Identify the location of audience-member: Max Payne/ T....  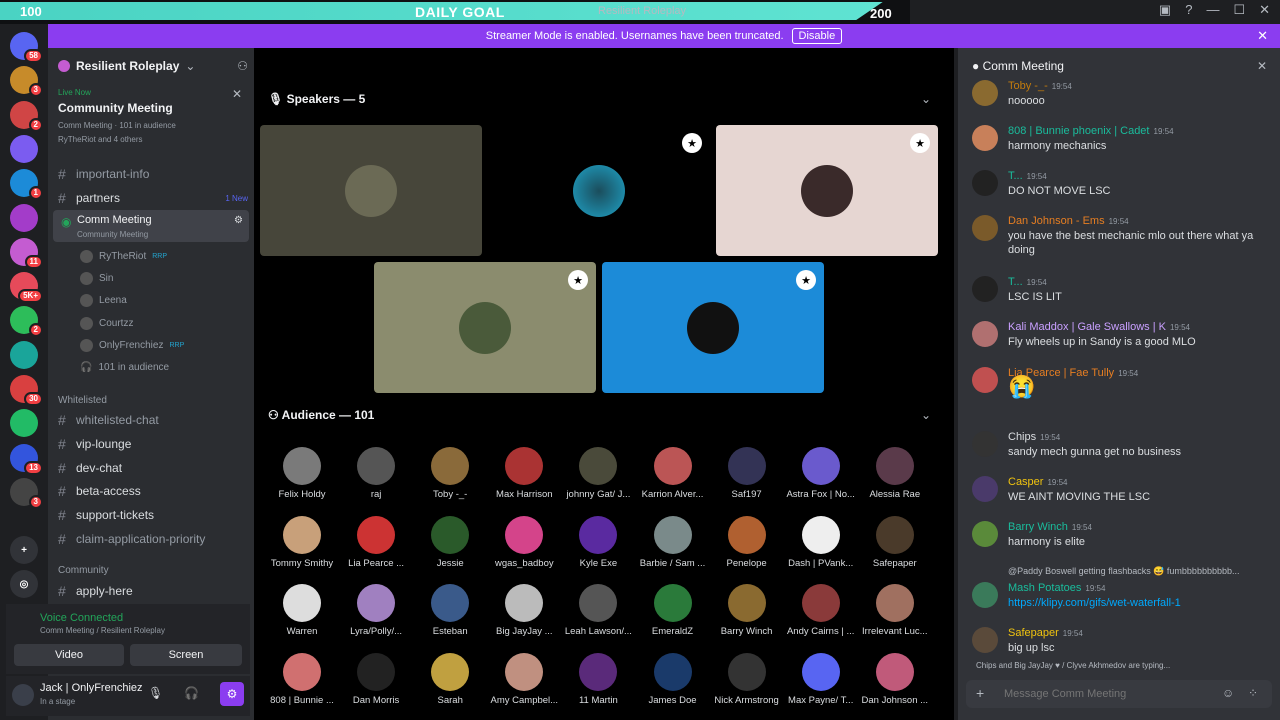
(821, 679).